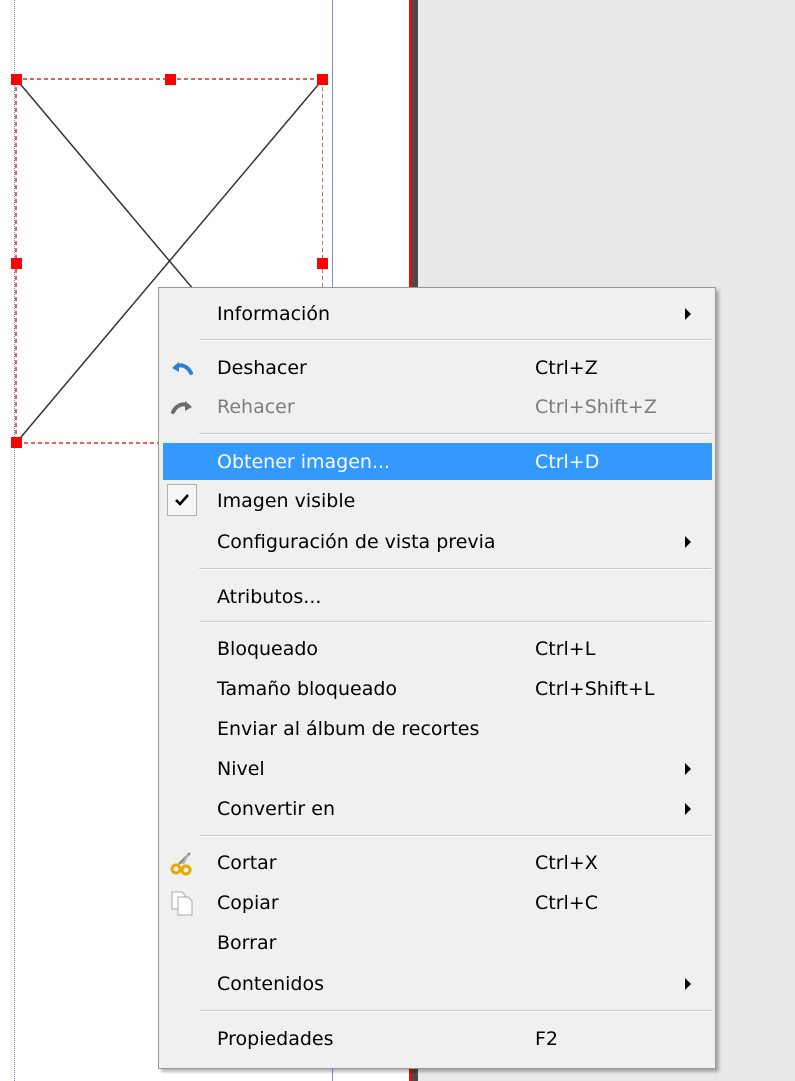 This screenshot has height=1081, width=795. I want to click on menu-item-label: Tamaño bloqueado, so click(307, 688).